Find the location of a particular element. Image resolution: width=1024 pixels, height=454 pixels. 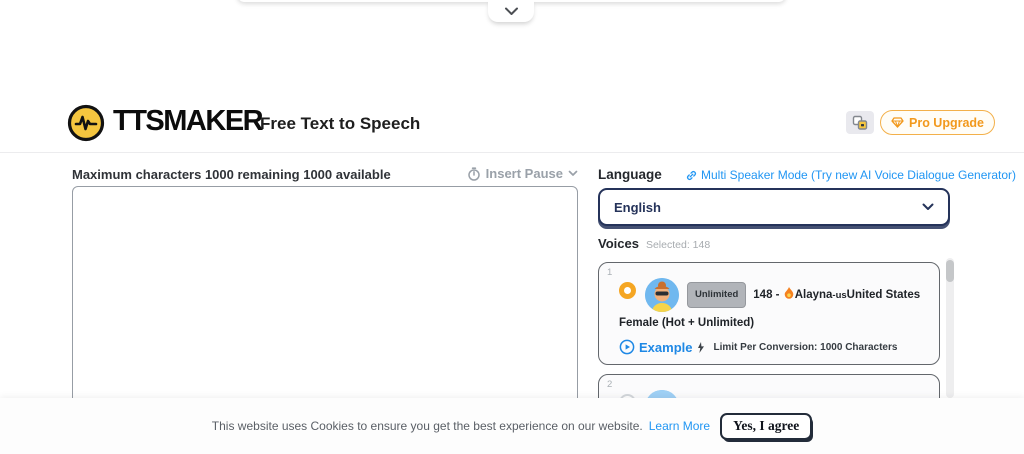

translate-button is located at coordinates (860, 122).